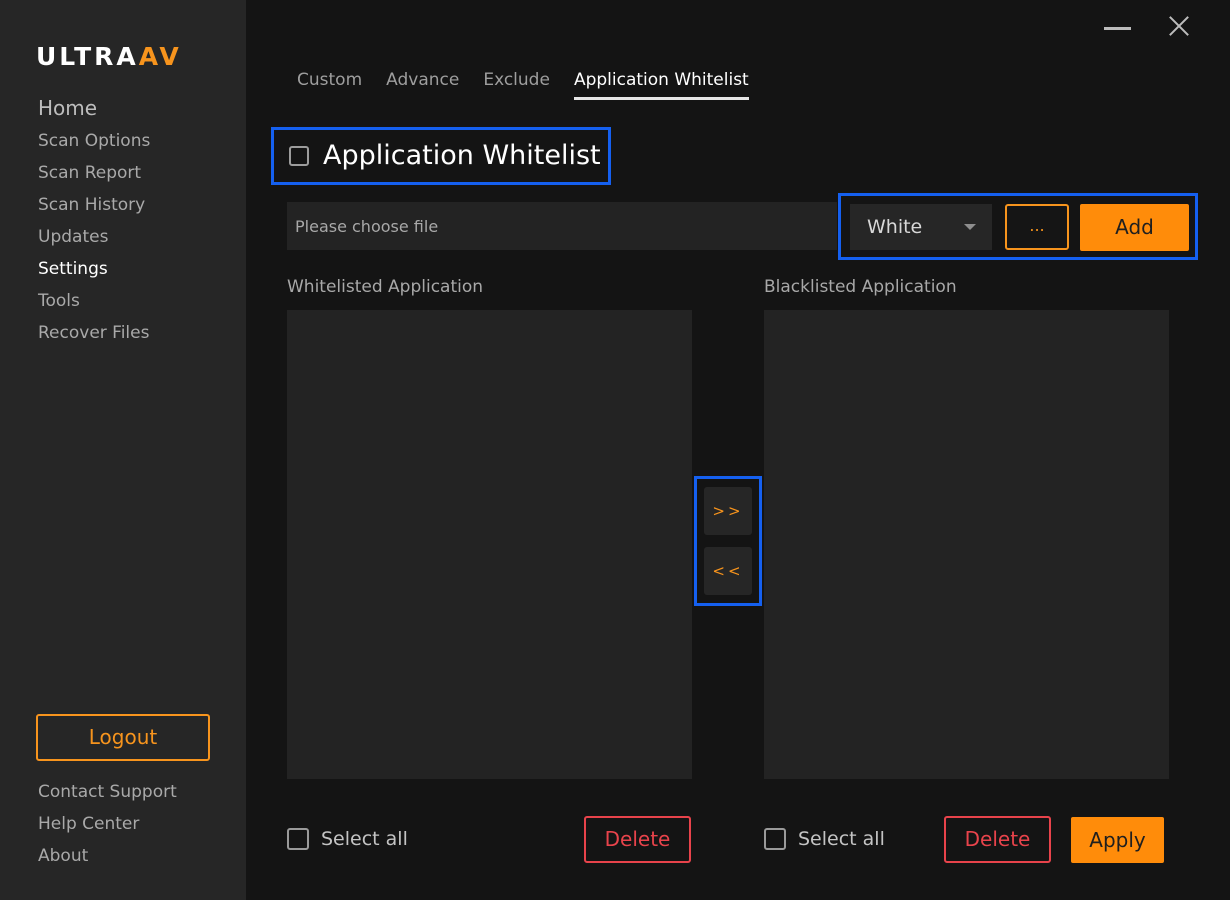 Image resolution: width=1230 pixels, height=900 pixels. I want to click on section-header: Application Whitelist, so click(441, 156).